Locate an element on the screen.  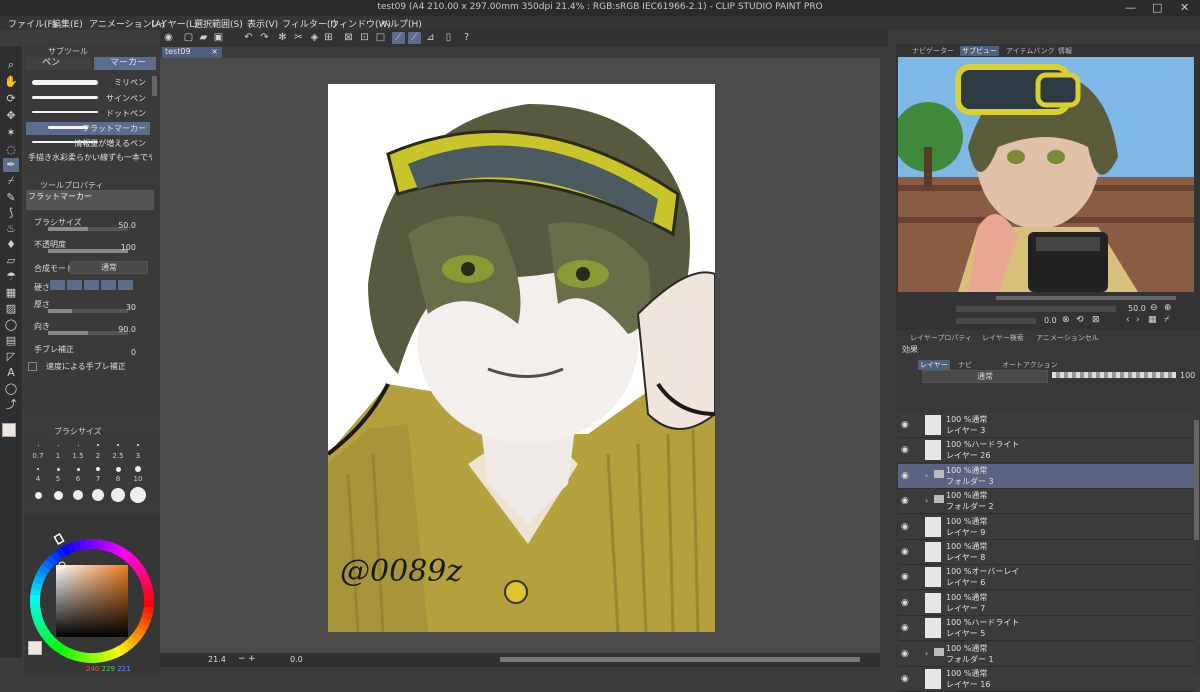
layer-row: ◉100 %ハードライトレイヤー 26 is located at coordinates (1046, 450).